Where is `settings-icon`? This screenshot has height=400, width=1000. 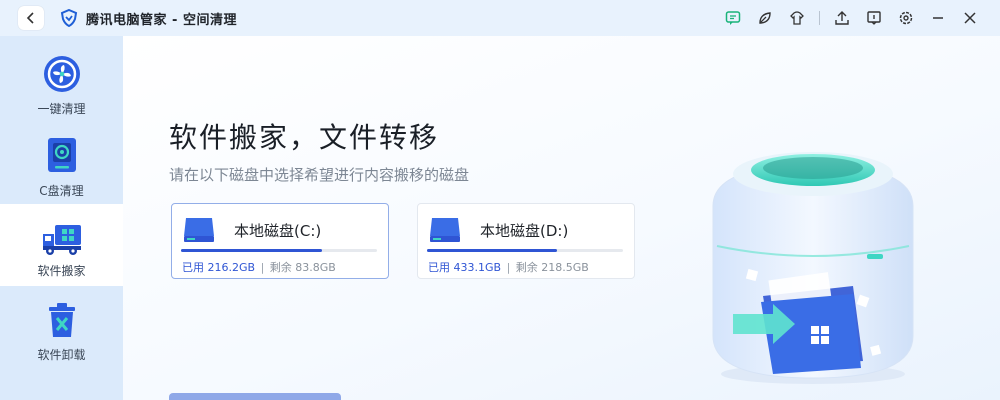
settings-icon is located at coordinates (906, 18).